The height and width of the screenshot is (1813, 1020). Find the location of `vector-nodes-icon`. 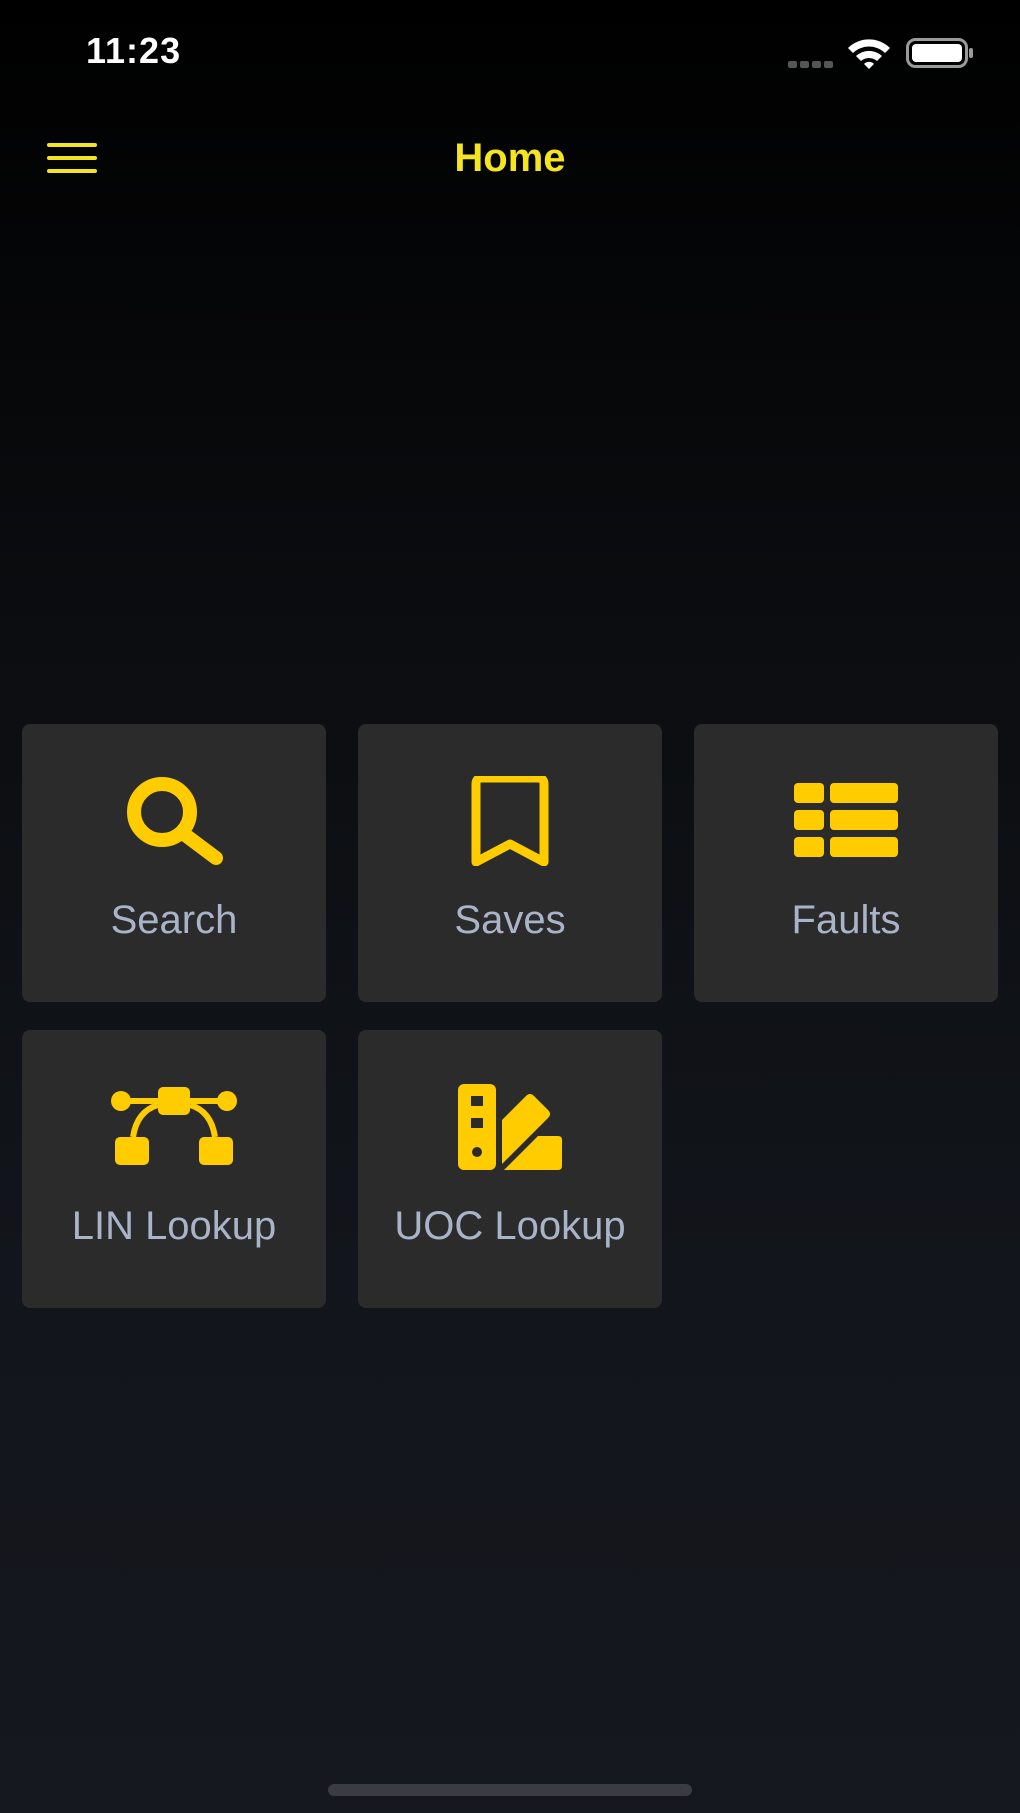

vector-nodes-icon is located at coordinates (174, 1127).